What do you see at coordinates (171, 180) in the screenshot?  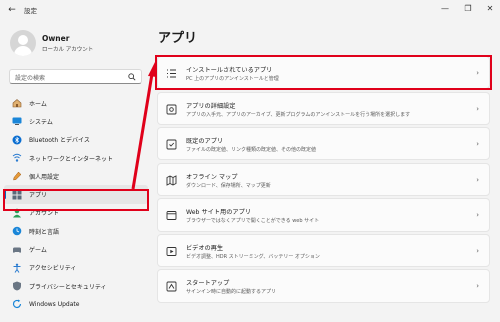 I see `offline-maps-icon` at bounding box center [171, 180].